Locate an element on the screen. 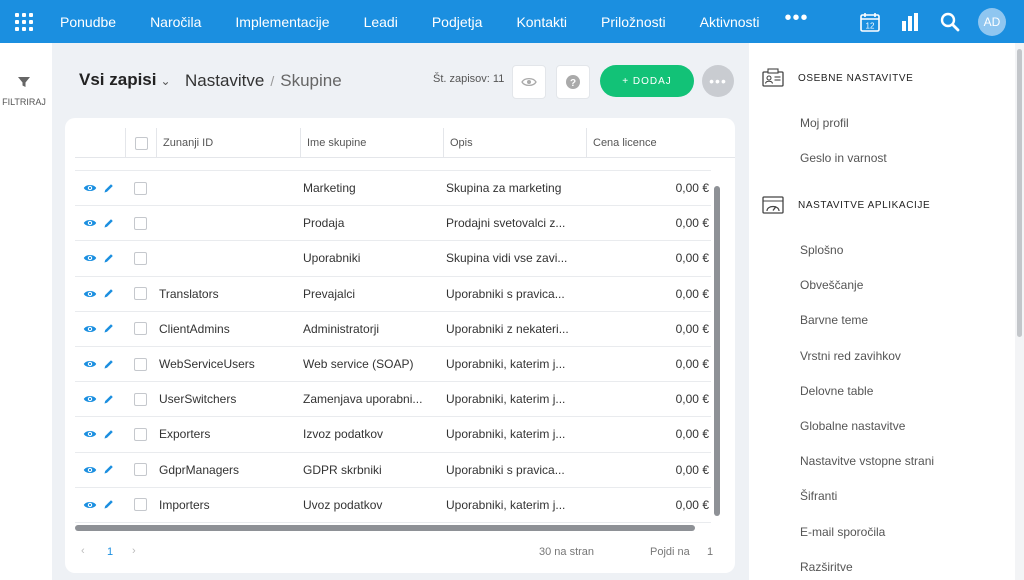 This screenshot has height=580, width=1024. vertical-scrollbar is located at coordinates (717, 351).